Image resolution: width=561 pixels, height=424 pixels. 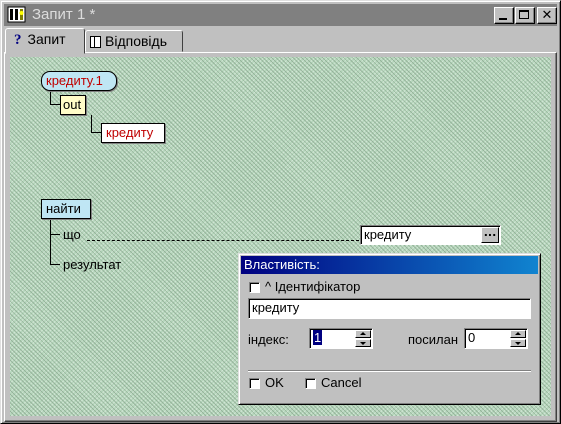 I want to click on reference-value: 0, so click(x=472, y=337).